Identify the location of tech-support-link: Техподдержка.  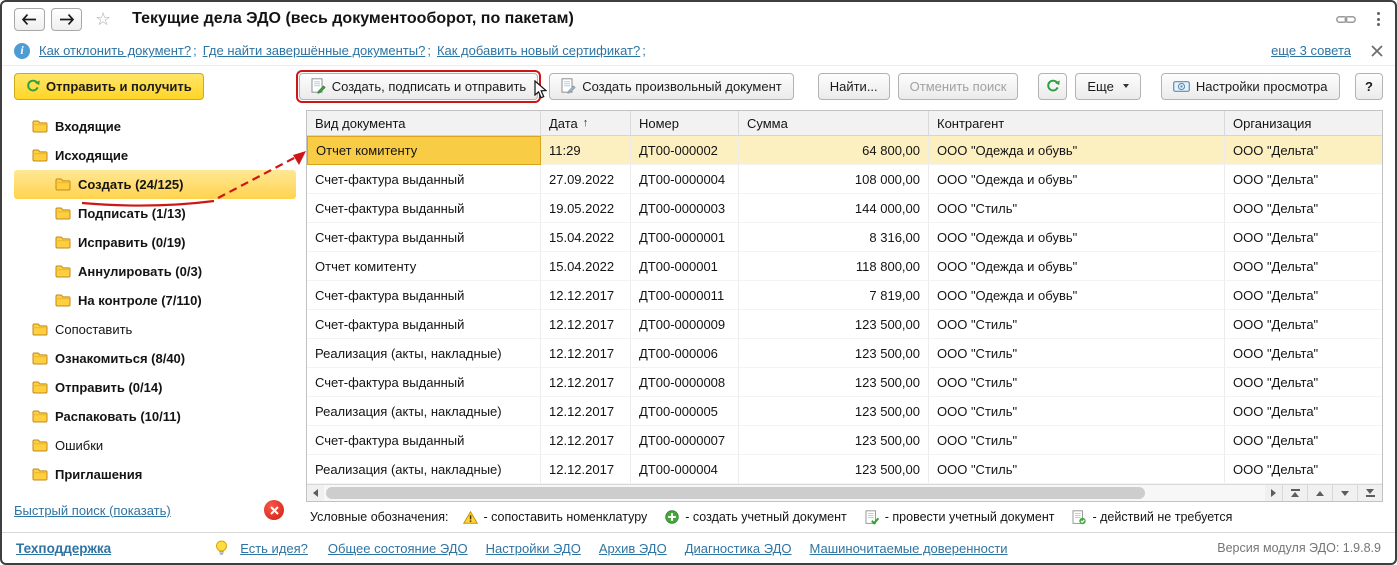
(63, 548).